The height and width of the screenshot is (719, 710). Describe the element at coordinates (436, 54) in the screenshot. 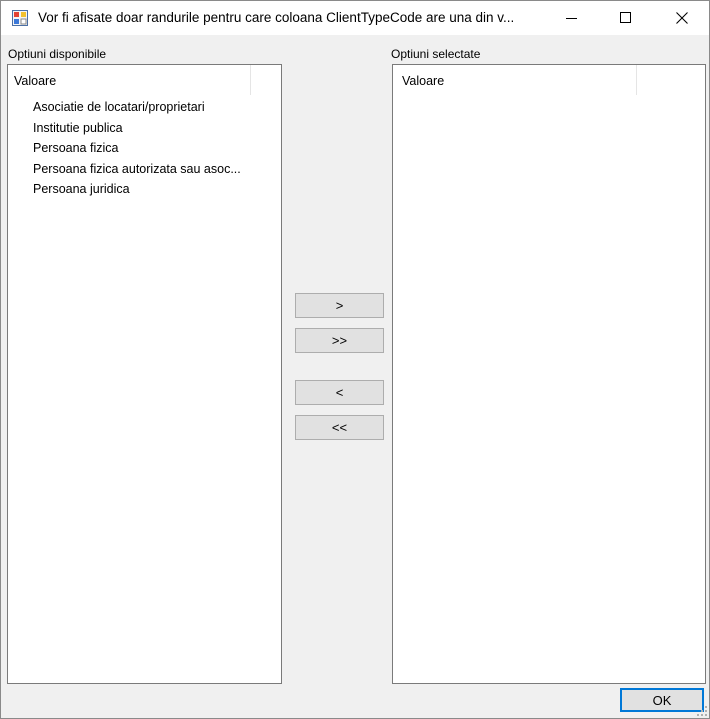

I see `selected-options-label: Optiuni selectate` at that location.